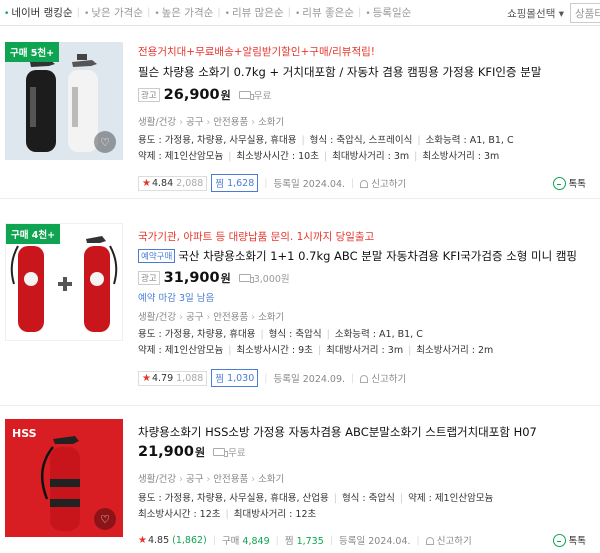  Describe the element at coordinates (245, 541) in the screenshot. I see `purchase-count: 구매 4,849` at that location.